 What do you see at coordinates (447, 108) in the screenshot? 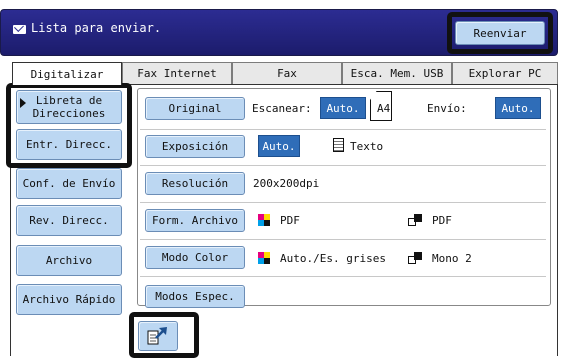
I see `send-label: Envío:` at bounding box center [447, 108].